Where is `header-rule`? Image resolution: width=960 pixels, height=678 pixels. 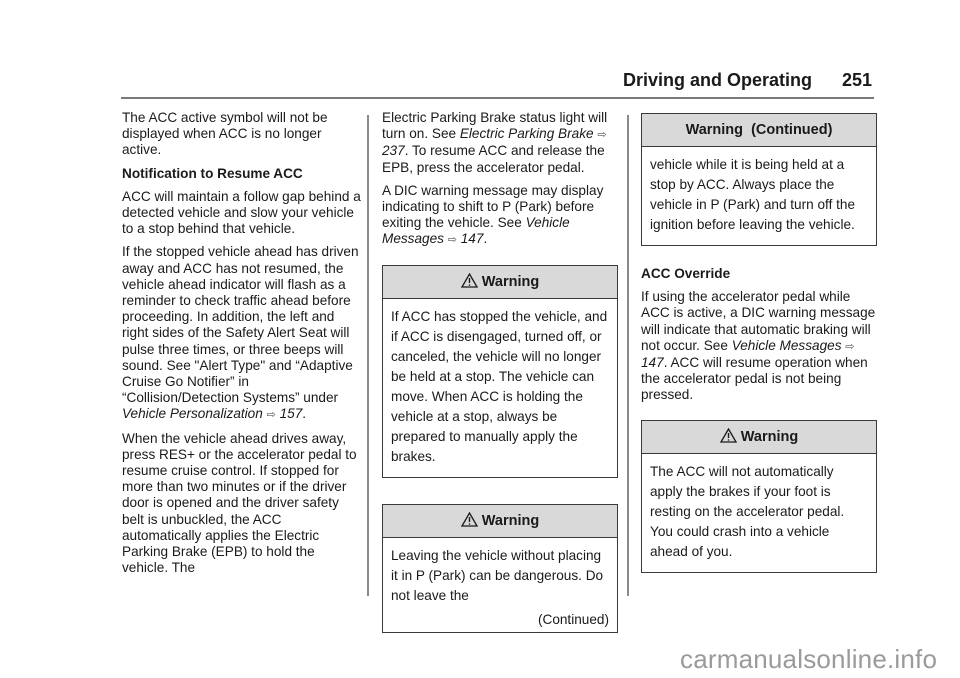 header-rule is located at coordinates (497, 98).